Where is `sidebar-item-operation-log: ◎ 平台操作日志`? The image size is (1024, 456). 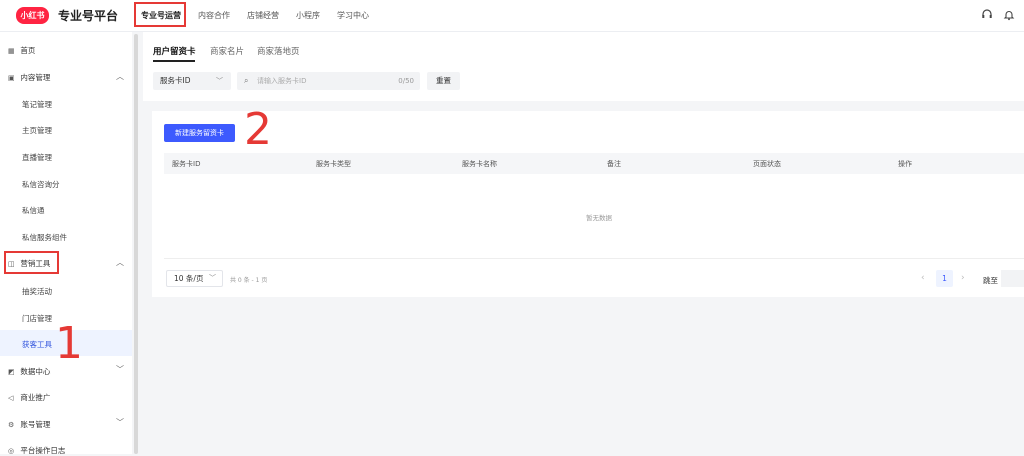 sidebar-item-operation-log: ◎ 平台操作日志 is located at coordinates (36, 450).